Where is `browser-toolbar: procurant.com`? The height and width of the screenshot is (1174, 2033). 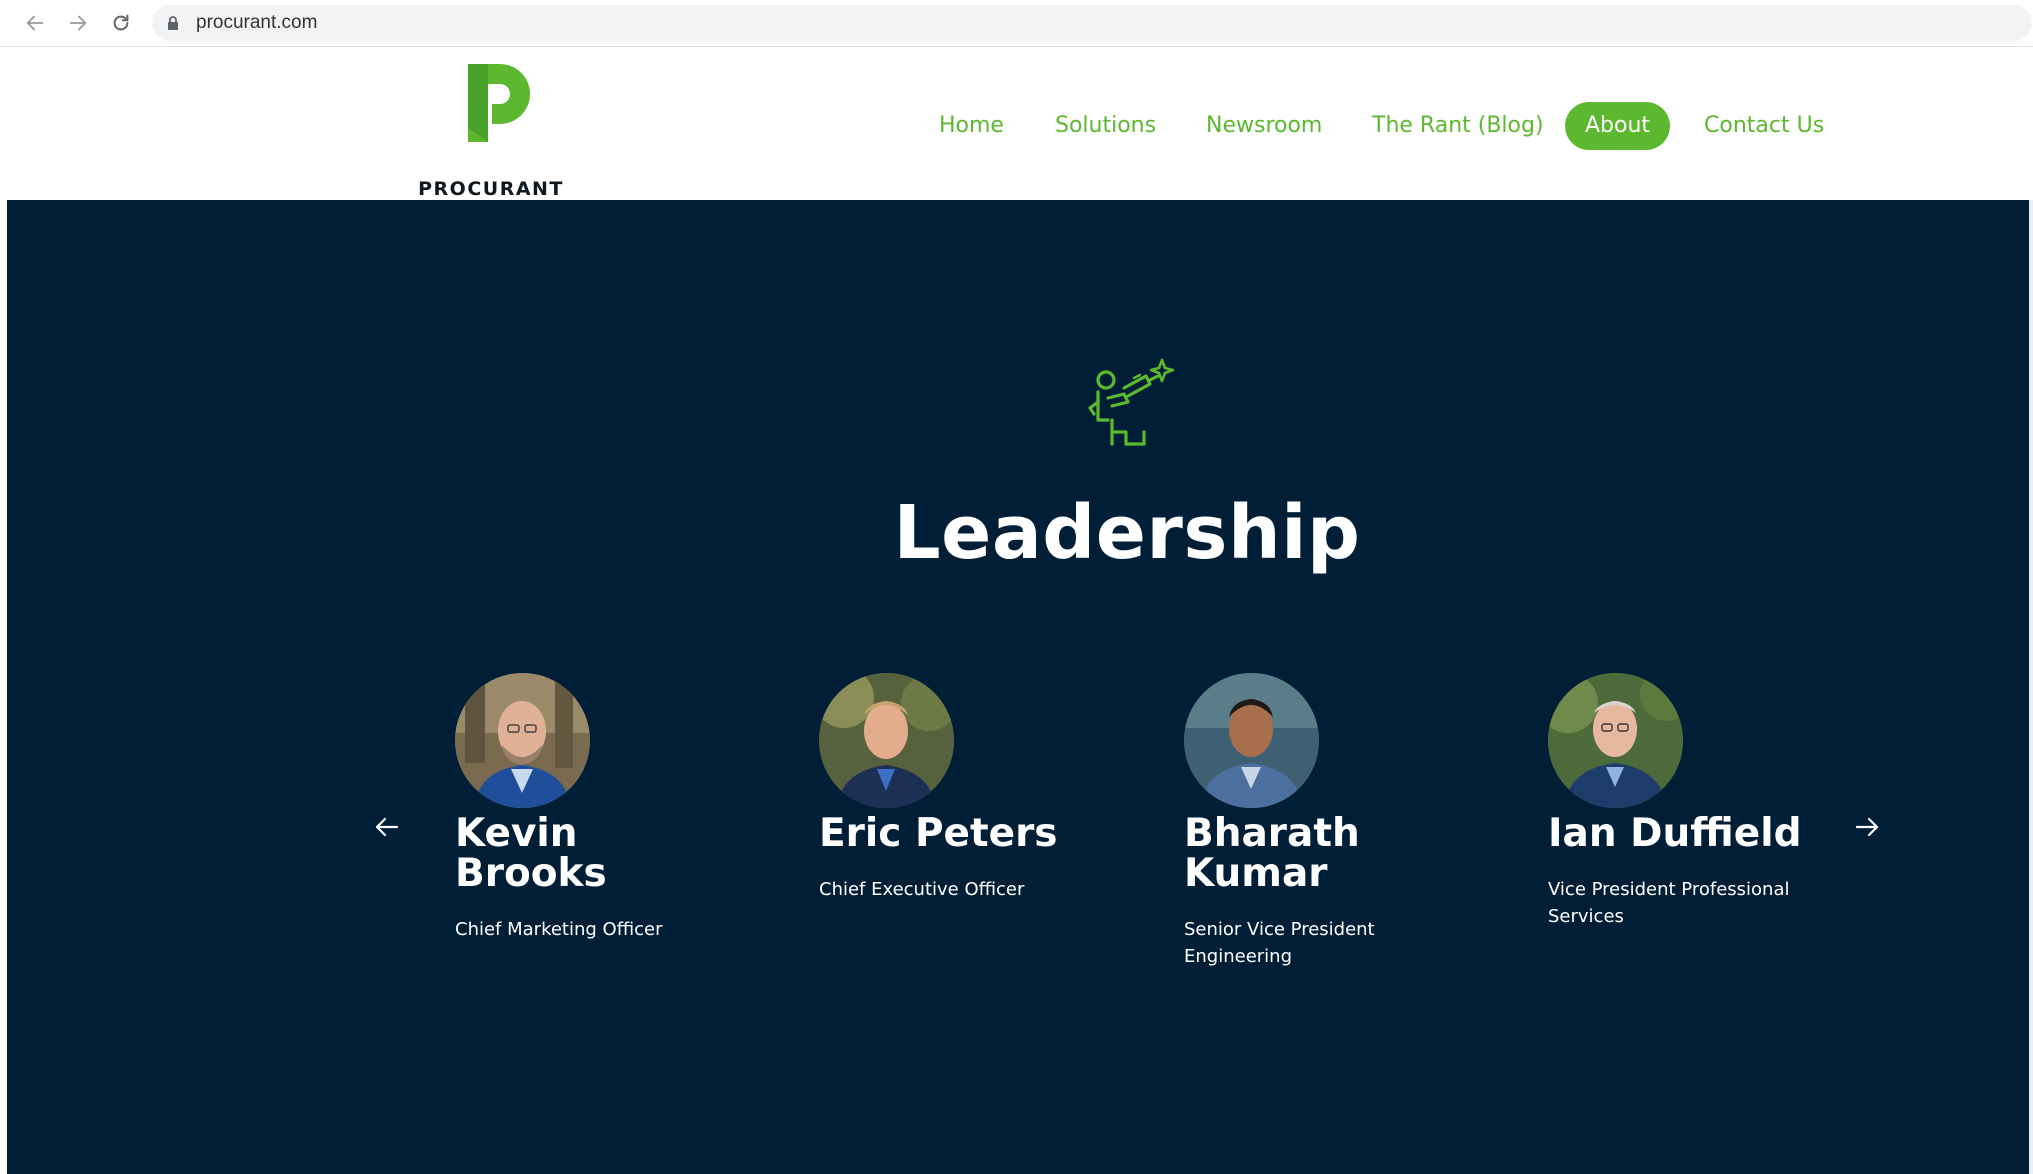 browser-toolbar: procurant.com is located at coordinates (1016, 23).